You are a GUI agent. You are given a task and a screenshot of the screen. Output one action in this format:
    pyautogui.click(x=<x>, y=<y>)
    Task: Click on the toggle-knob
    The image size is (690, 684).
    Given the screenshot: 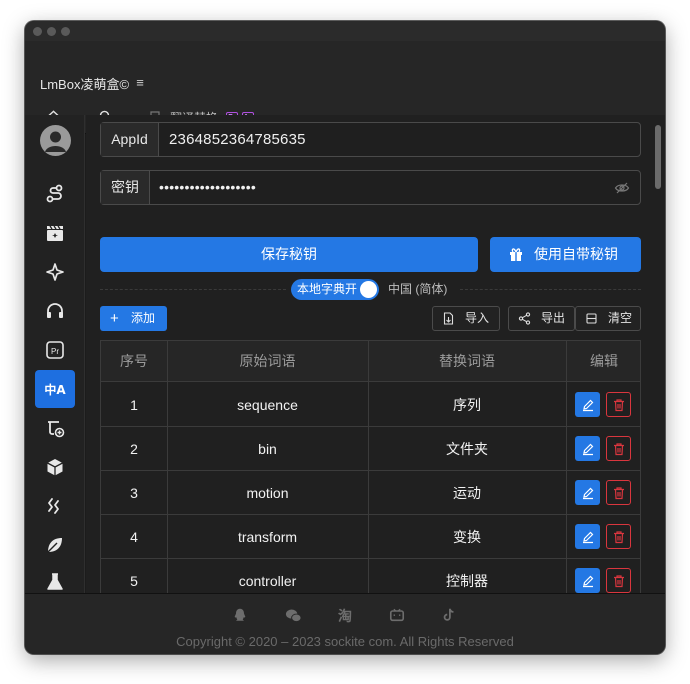 What is the action you would take?
    pyautogui.click(x=368, y=289)
    